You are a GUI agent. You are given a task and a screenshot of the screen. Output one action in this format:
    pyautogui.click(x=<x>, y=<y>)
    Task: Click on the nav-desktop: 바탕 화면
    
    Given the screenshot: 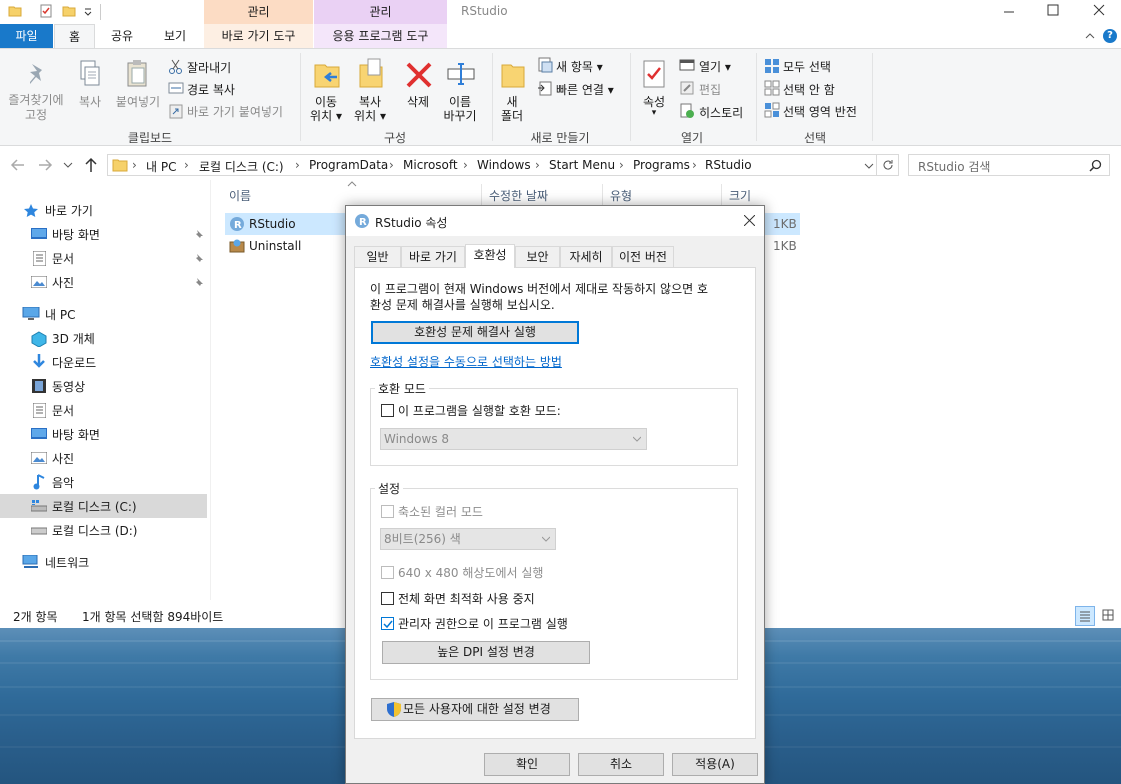 What is the action you would take?
    pyautogui.click(x=103, y=434)
    